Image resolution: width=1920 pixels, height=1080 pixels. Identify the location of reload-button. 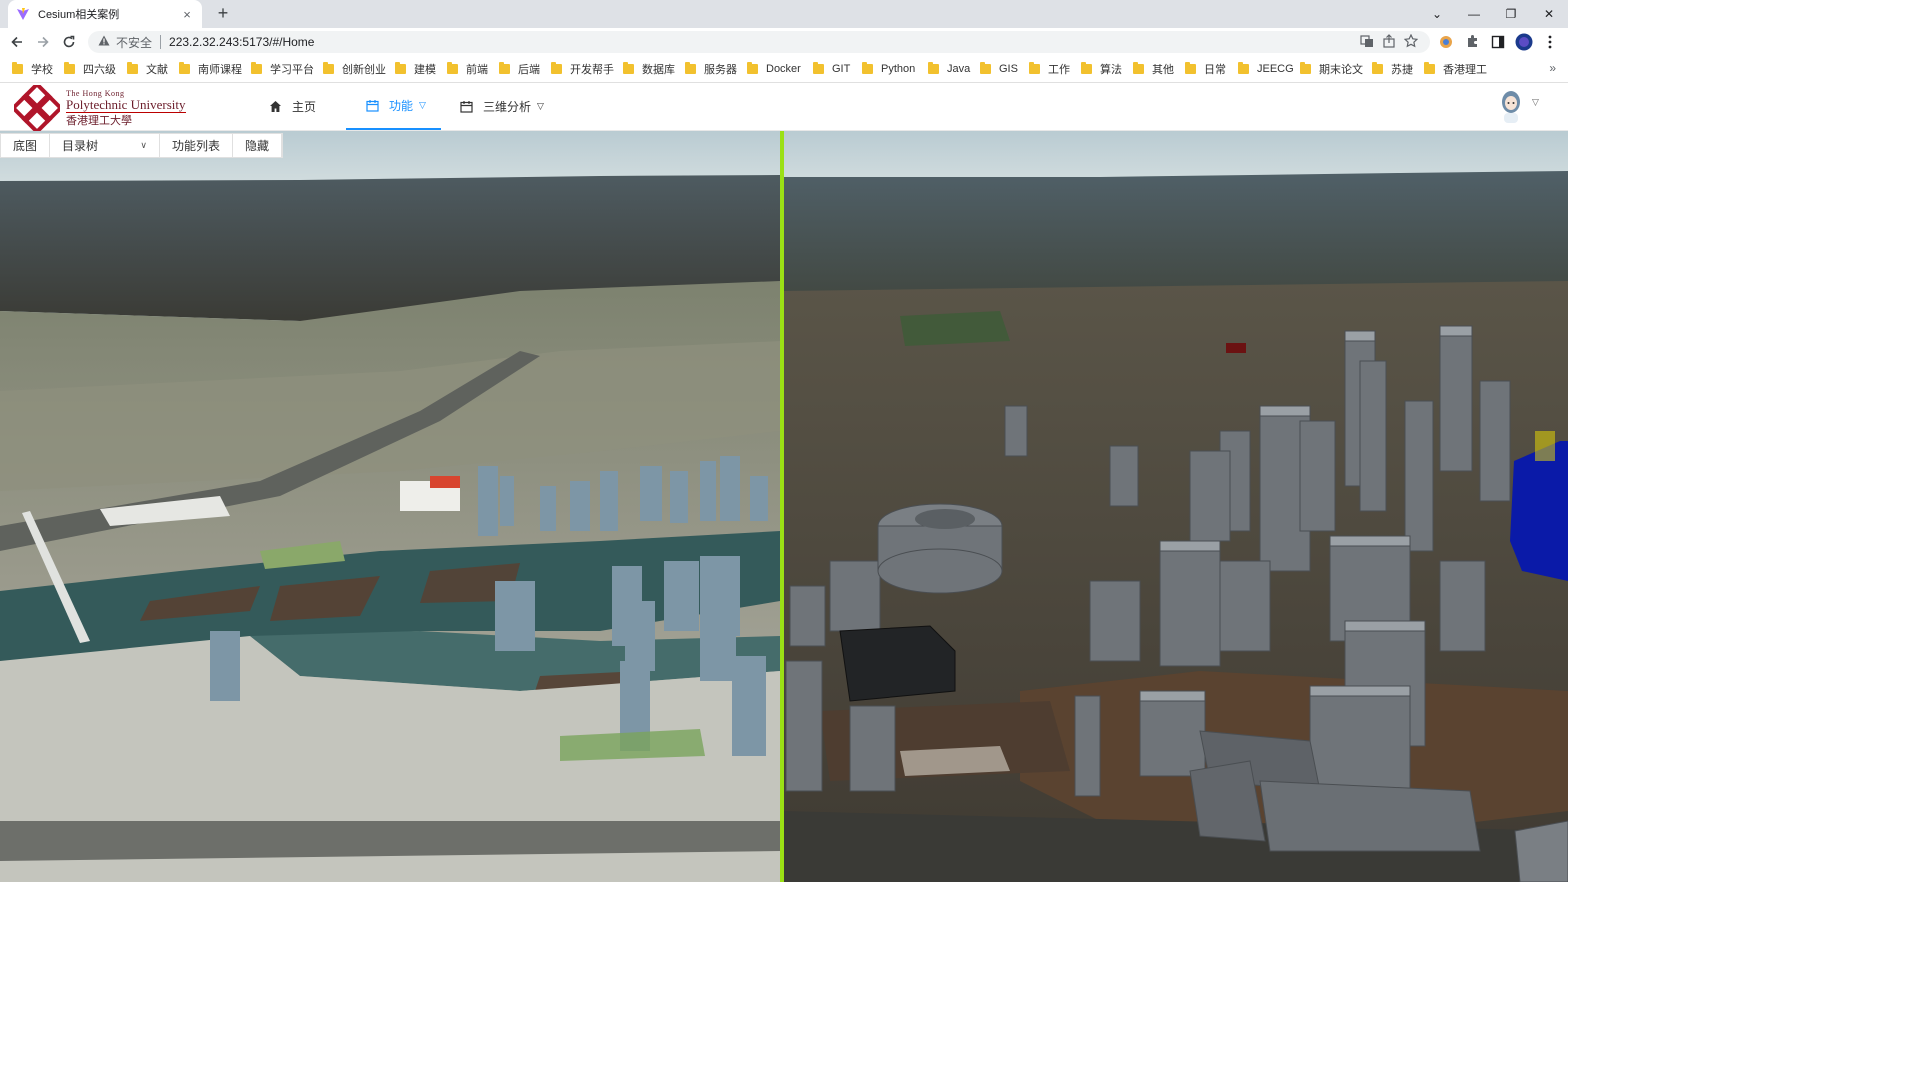
(69, 42).